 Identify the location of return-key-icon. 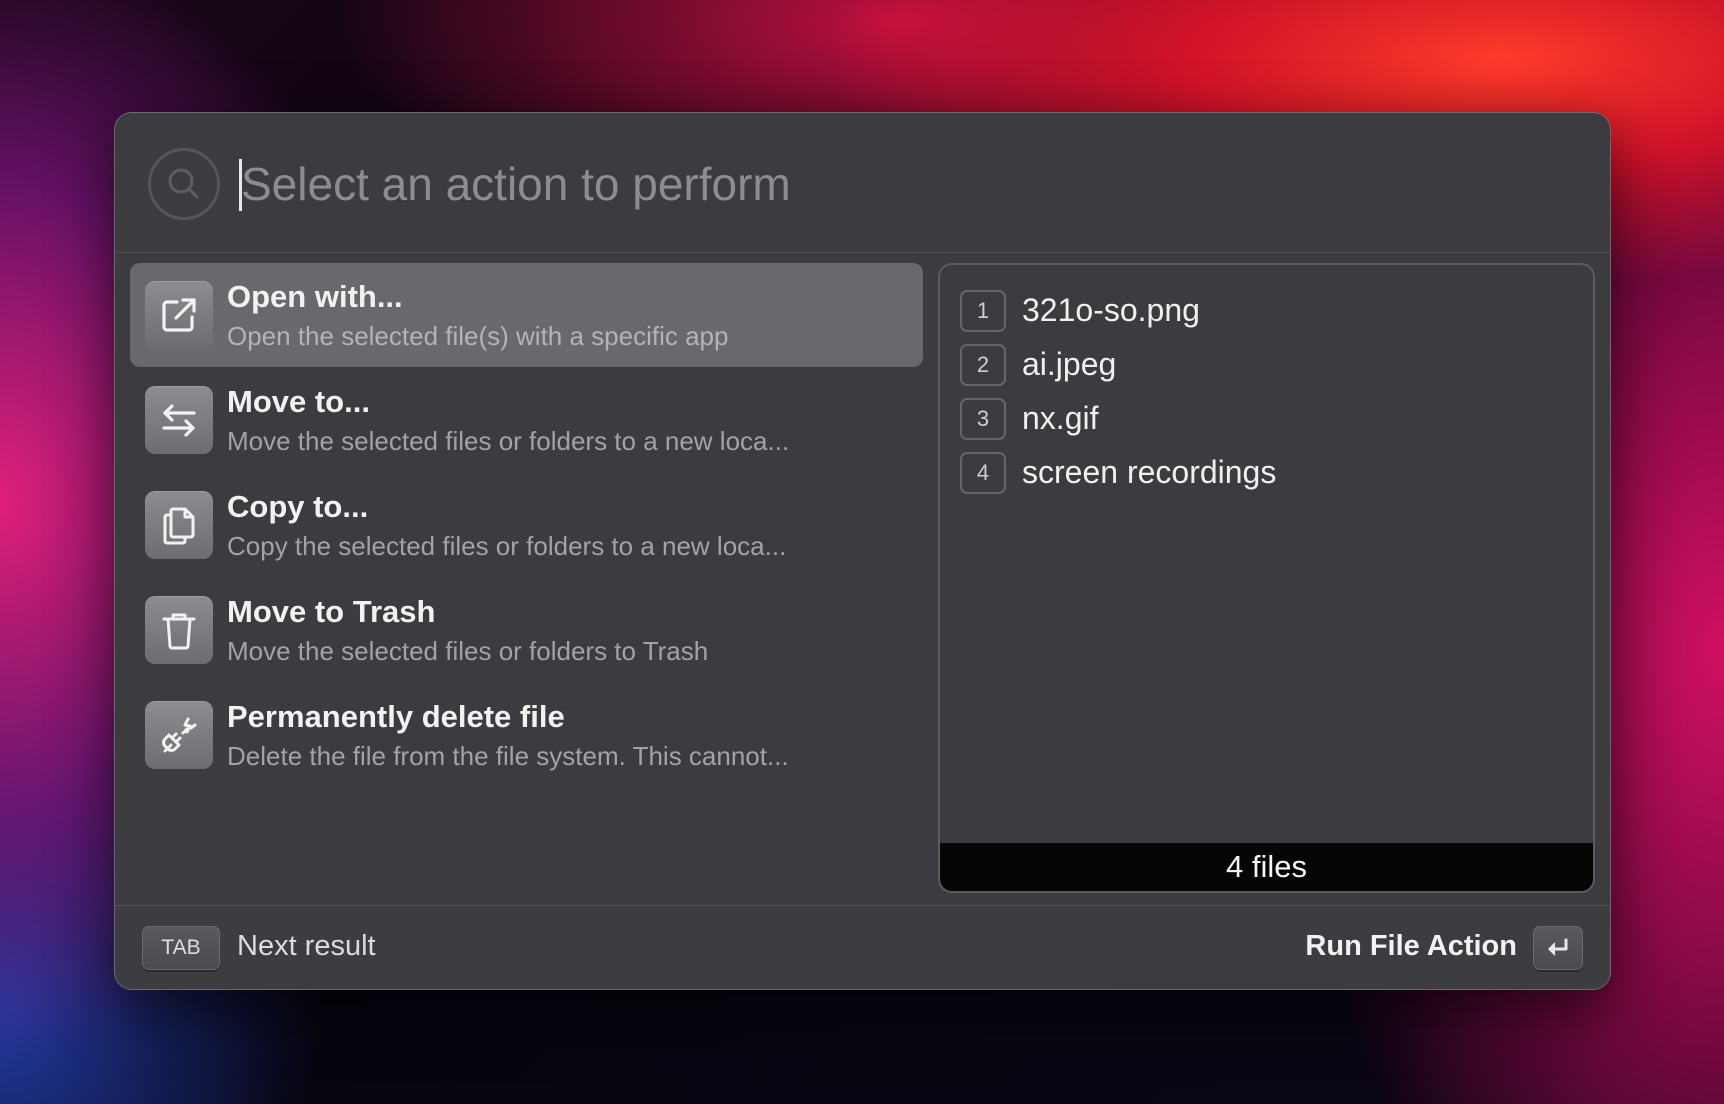
(1558, 947).